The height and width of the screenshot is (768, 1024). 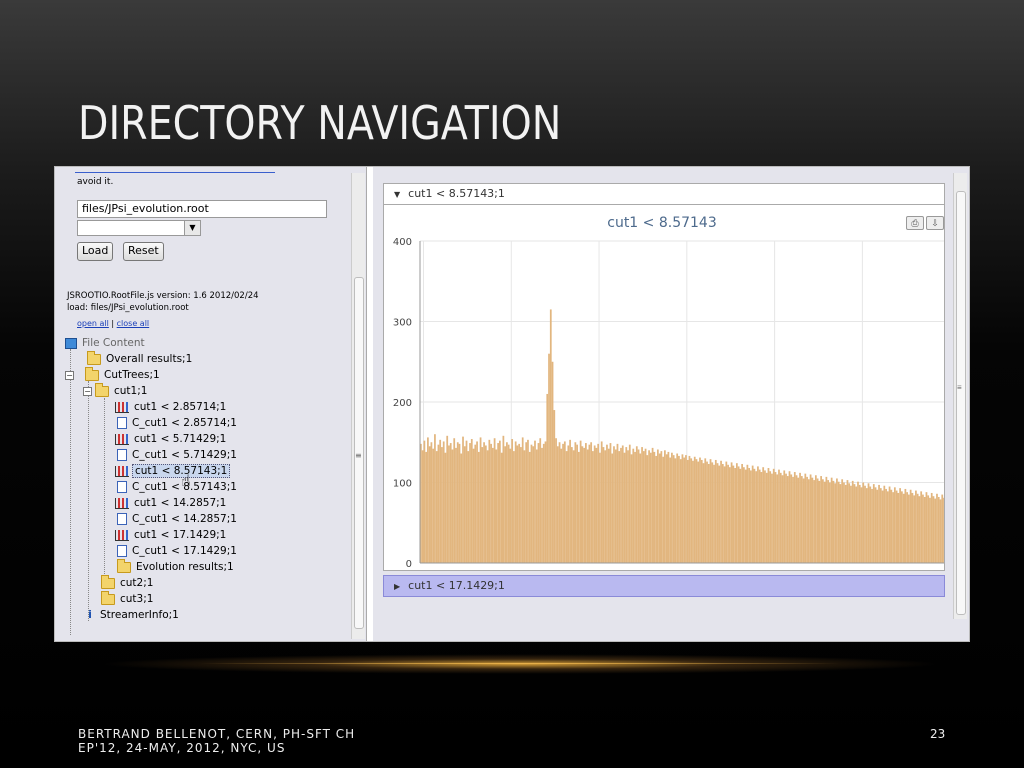 I want to click on dropdown-arrow-icon: ▼, so click(x=192, y=228).